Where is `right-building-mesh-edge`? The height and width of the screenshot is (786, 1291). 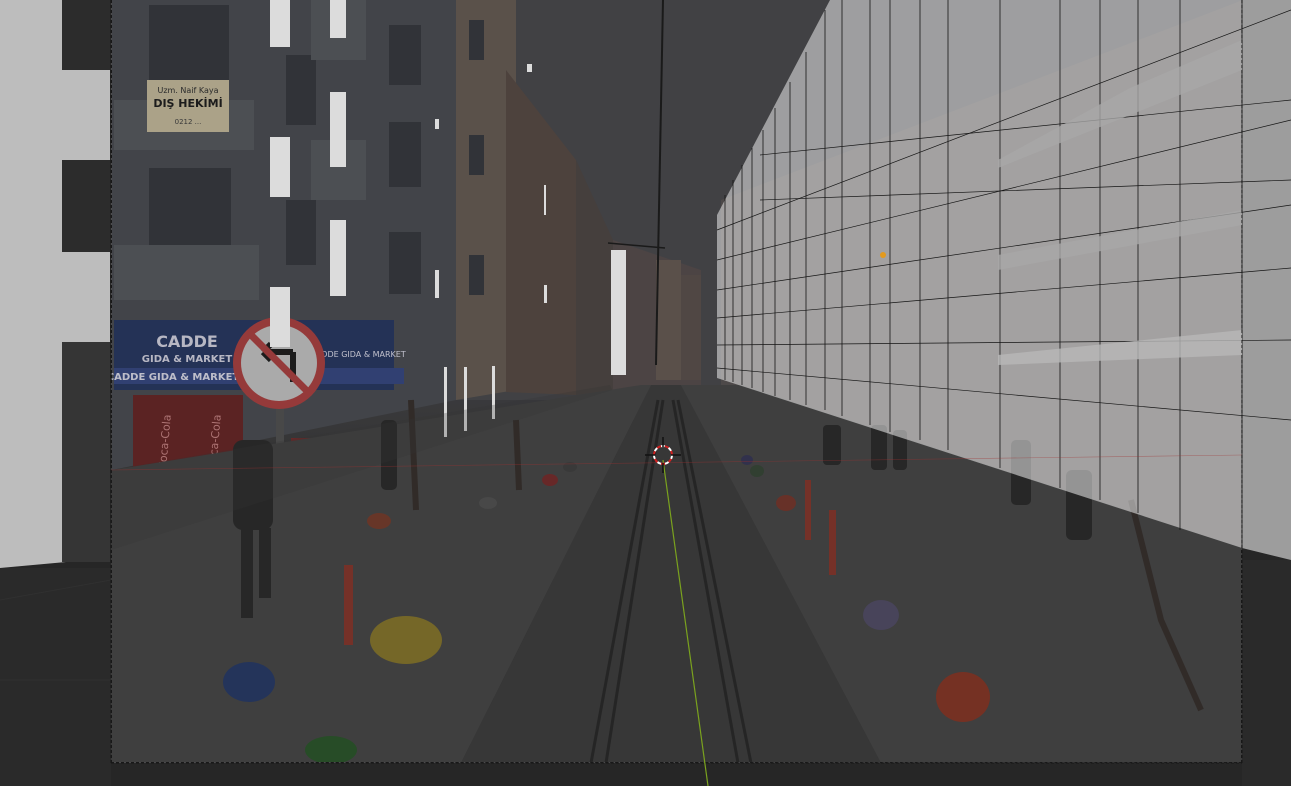
right-building-mesh-edge is located at coordinates (1266, 280).